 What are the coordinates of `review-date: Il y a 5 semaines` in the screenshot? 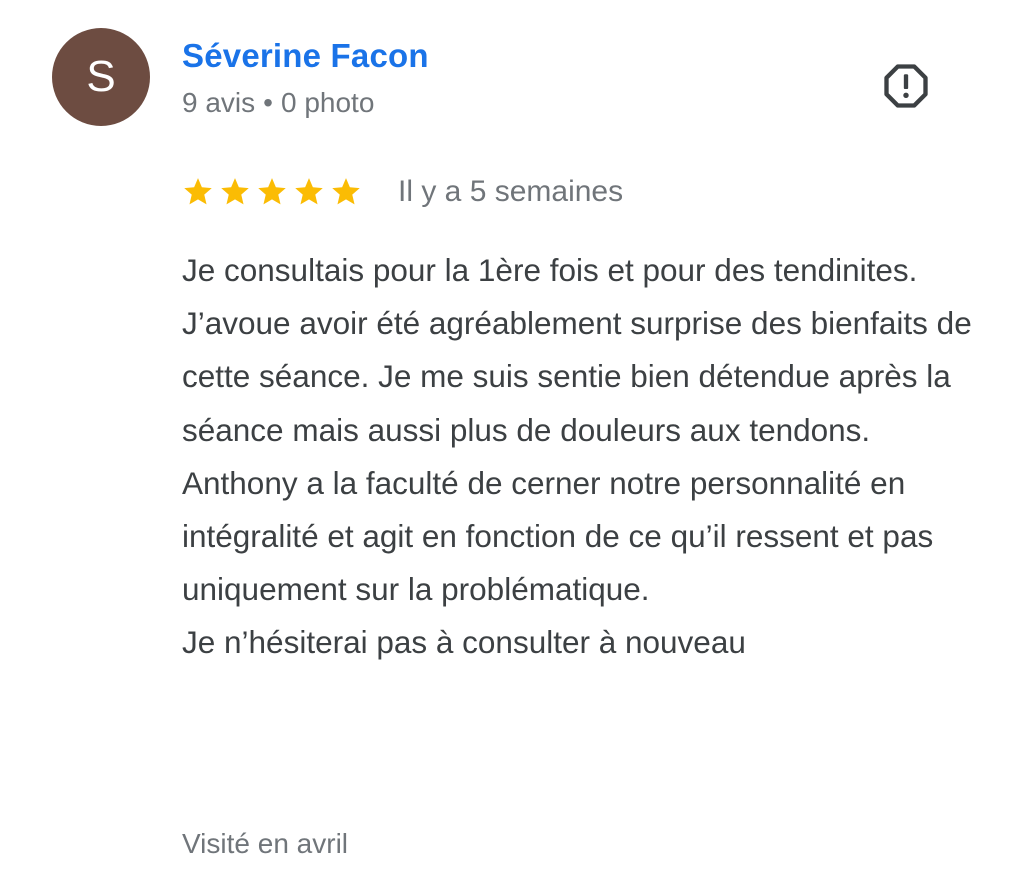 It's located at (511, 191).